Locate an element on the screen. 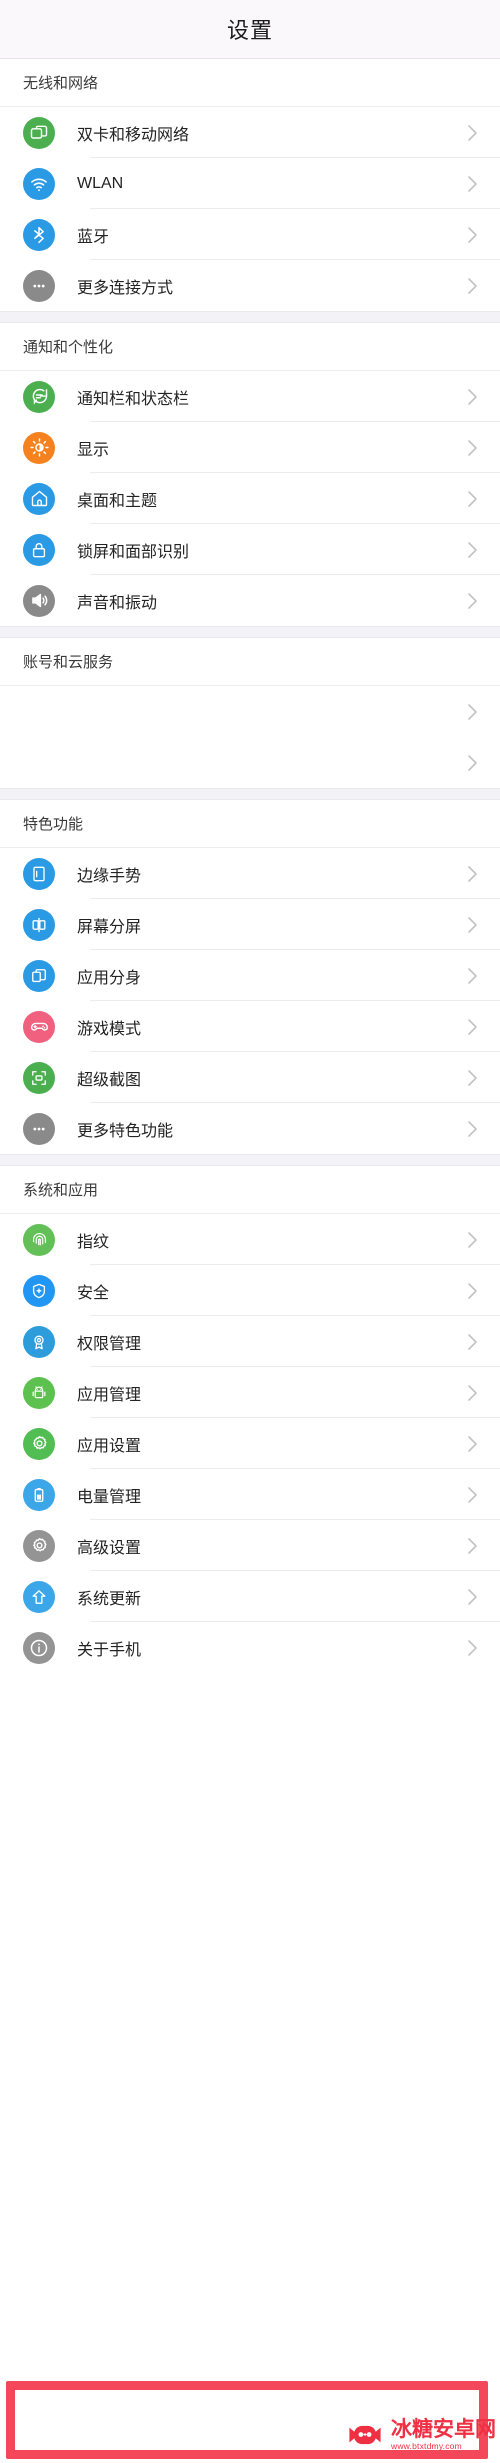  brightness-icon is located at coordinates (39, 447).